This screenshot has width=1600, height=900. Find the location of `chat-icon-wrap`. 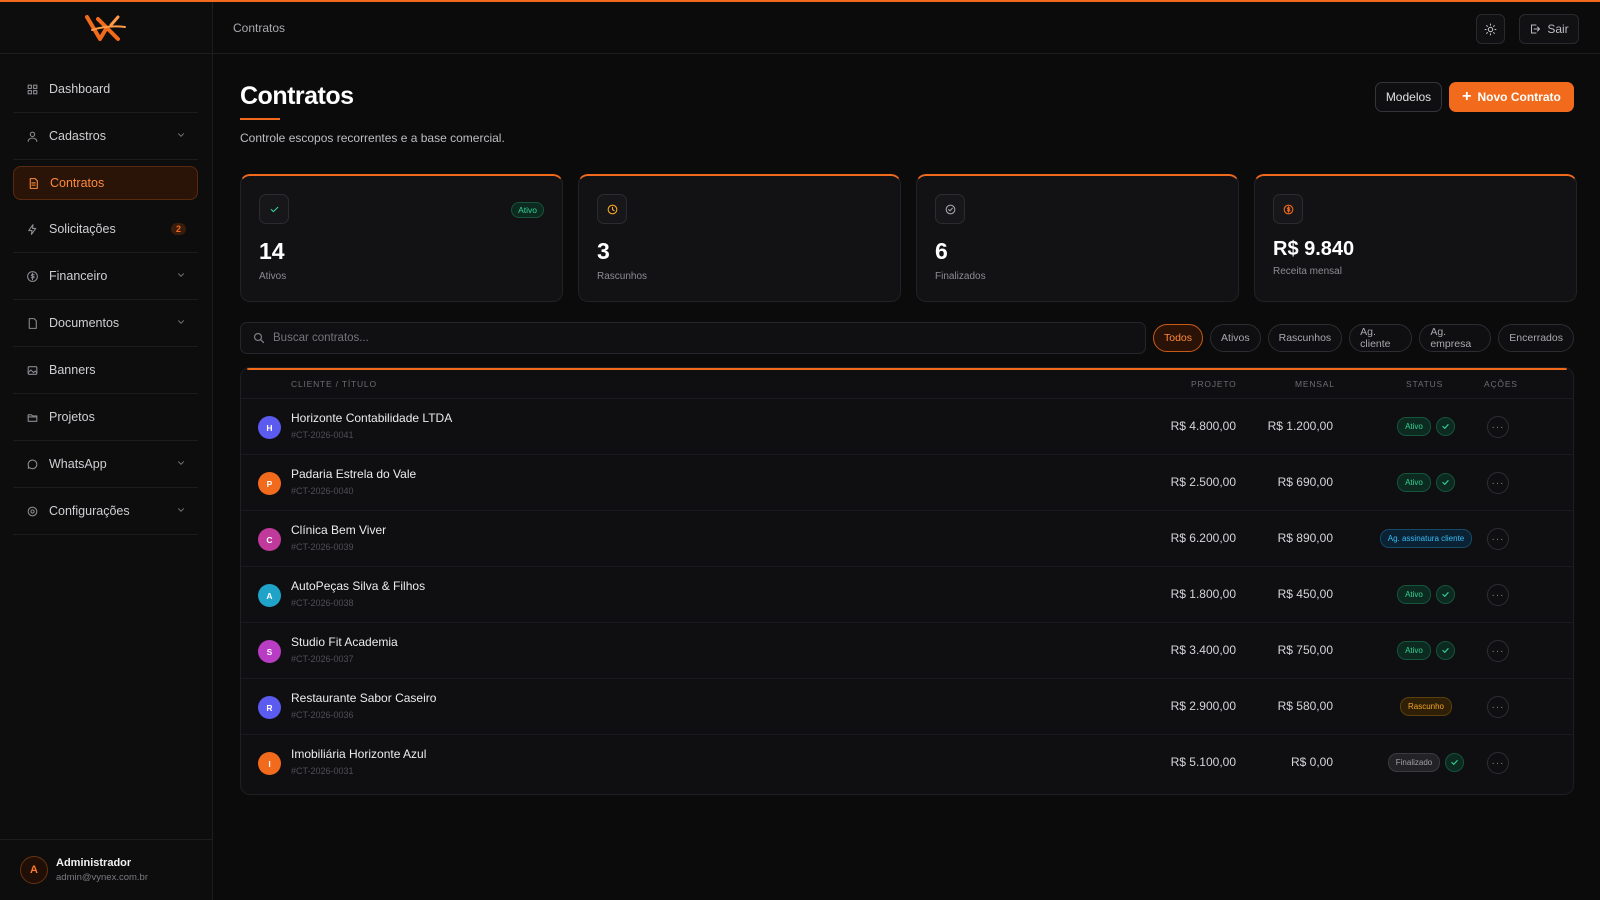

chat-icon-wrap is located at coordinates (32, 464).